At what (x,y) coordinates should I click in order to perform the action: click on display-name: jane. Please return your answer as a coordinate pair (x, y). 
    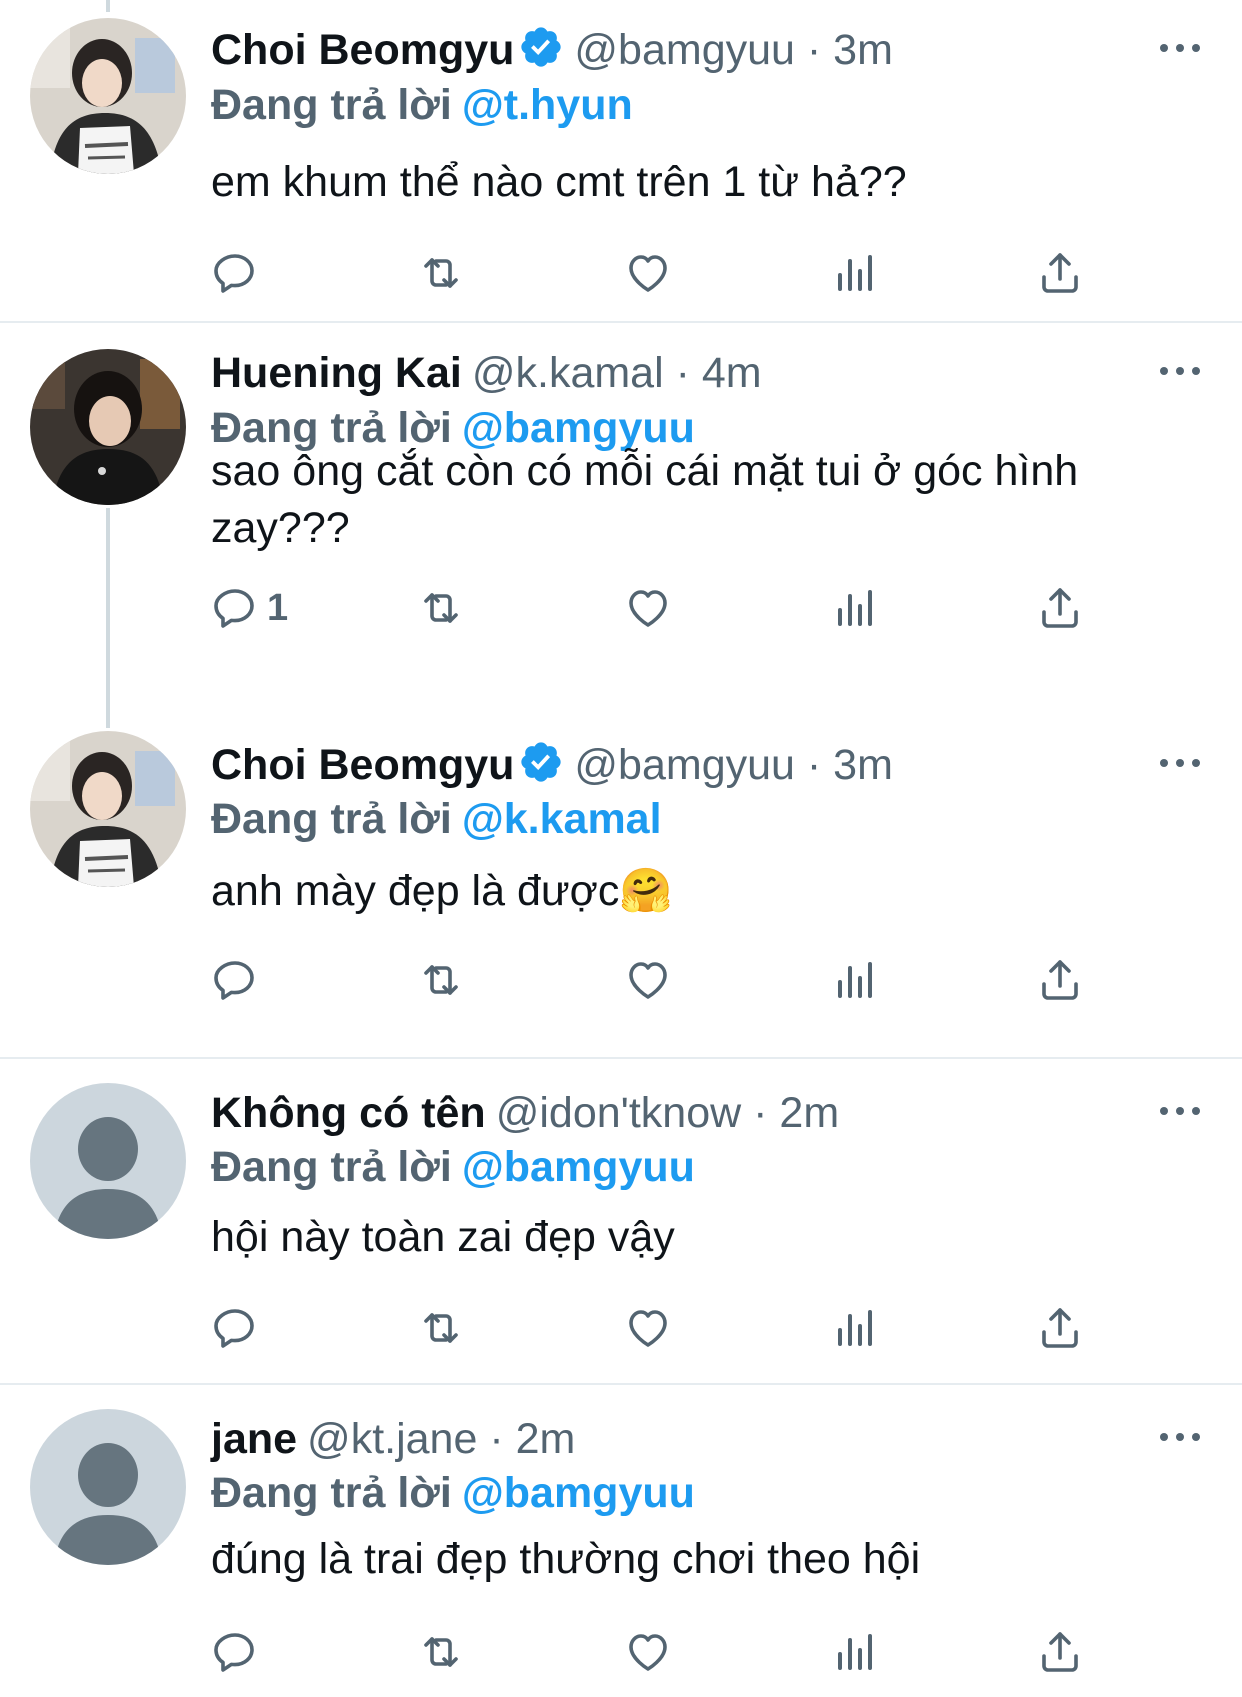
    Looking at the image, I should click on (254, 1439).